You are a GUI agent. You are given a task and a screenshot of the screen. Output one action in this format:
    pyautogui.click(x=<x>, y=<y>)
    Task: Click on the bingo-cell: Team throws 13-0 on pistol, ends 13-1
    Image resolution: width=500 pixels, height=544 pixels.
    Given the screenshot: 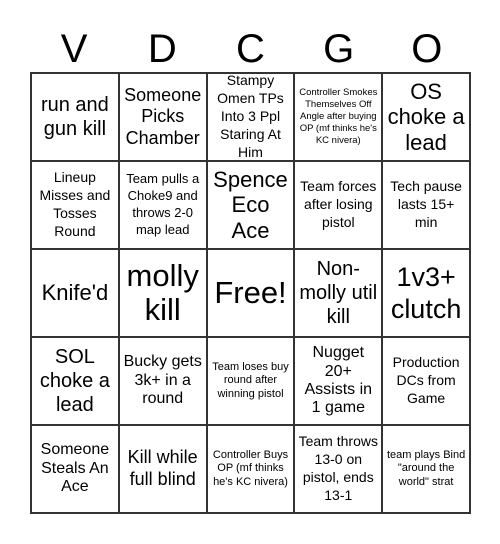 What is the action you would take?
    pyautogui.click(x=338, y=469)
    